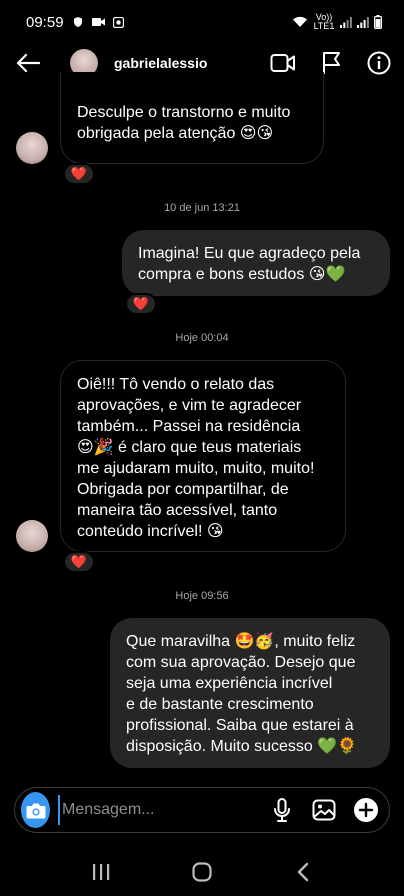 This screenshot has width=404, height=896. What do you see at coordinates (324, 810) in the screenshot?
I see `gallery-icon` at bounding box center [324, 810].